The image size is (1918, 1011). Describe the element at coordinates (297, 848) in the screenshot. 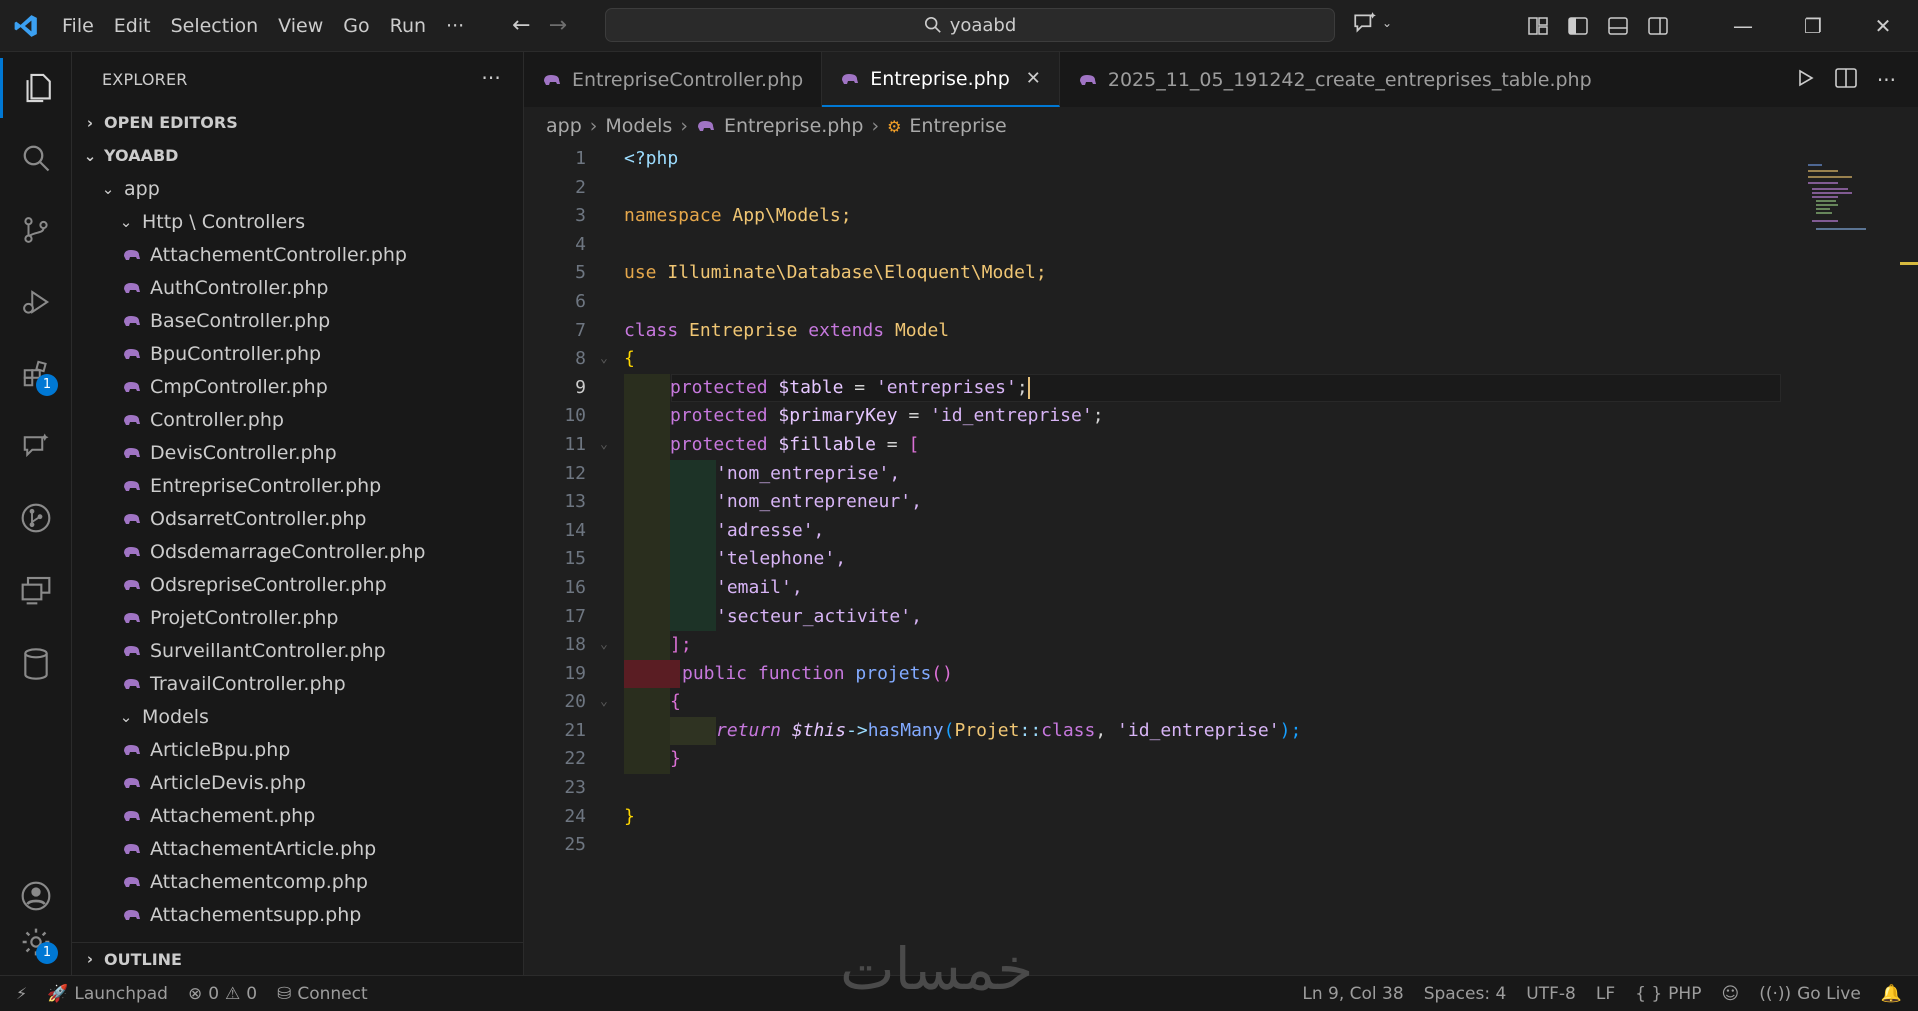

I see `file-tree-item: AttachementArticle.php` at that location.